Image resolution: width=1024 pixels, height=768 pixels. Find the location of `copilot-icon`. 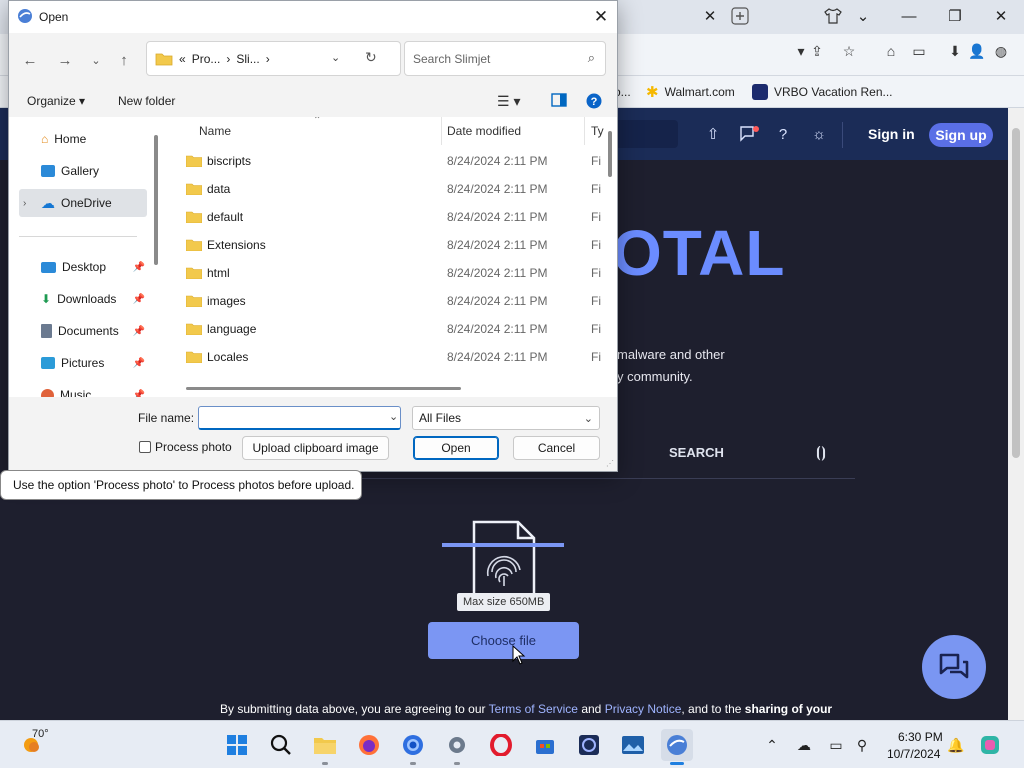

copilot-icon is located at coordinates (990, 745).